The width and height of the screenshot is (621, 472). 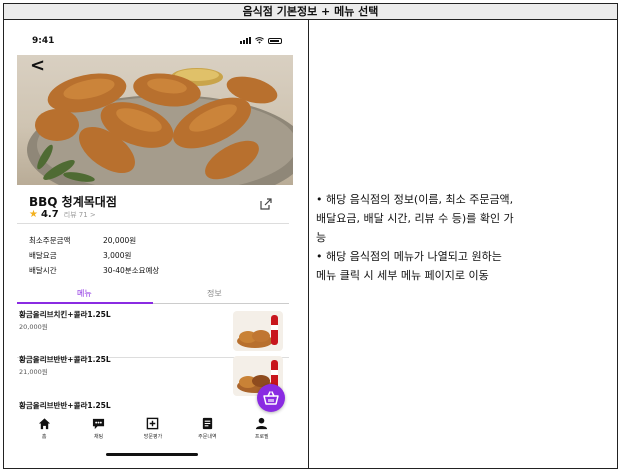 I want to click on info-label: 배달요금, so click(x=43, y=255).